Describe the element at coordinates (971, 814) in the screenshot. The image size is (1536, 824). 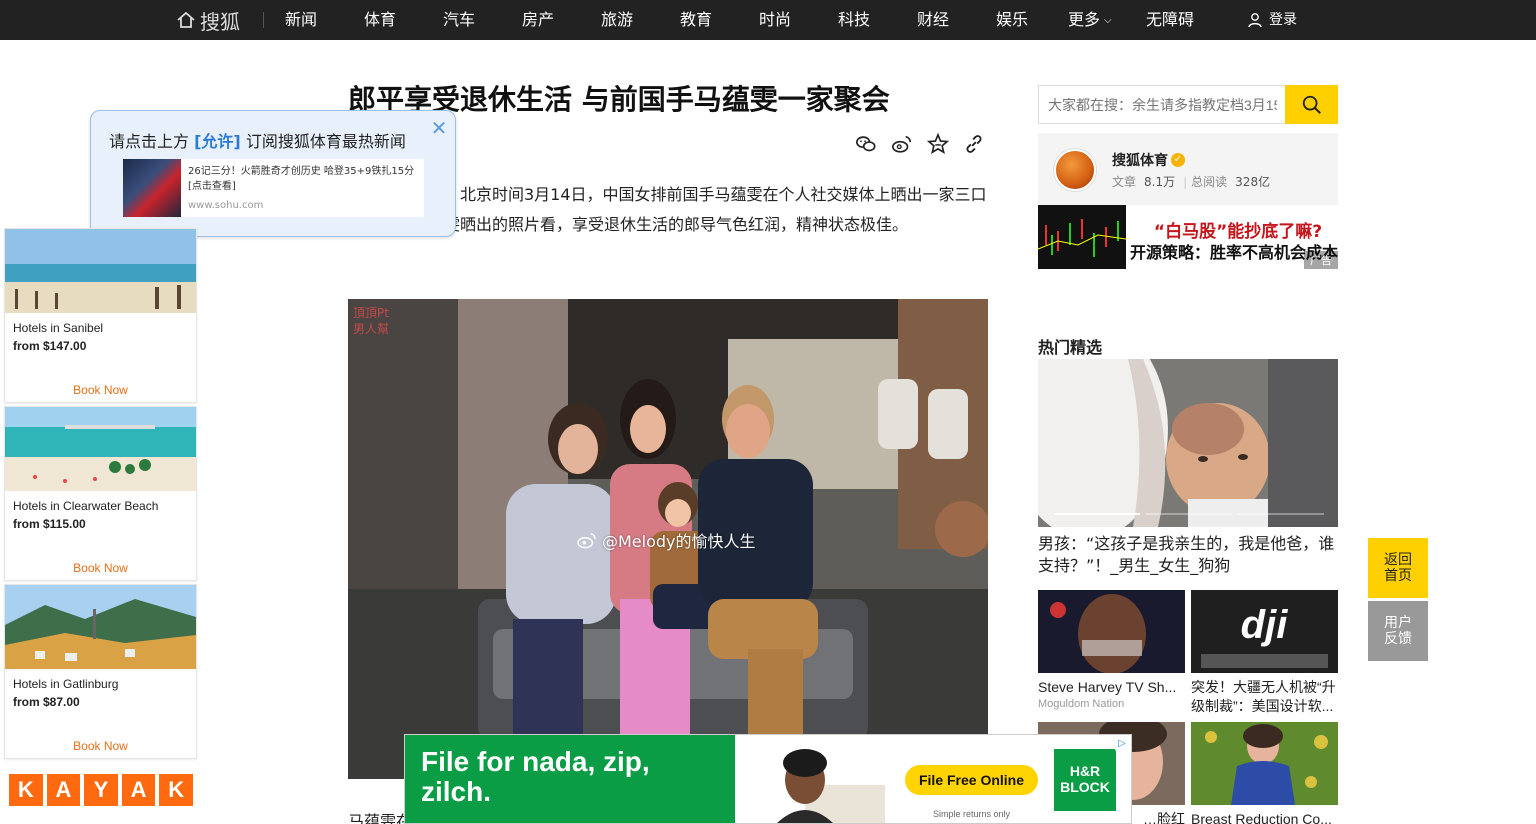
I see `ad-disclaimer: Simple returns only` at that location.